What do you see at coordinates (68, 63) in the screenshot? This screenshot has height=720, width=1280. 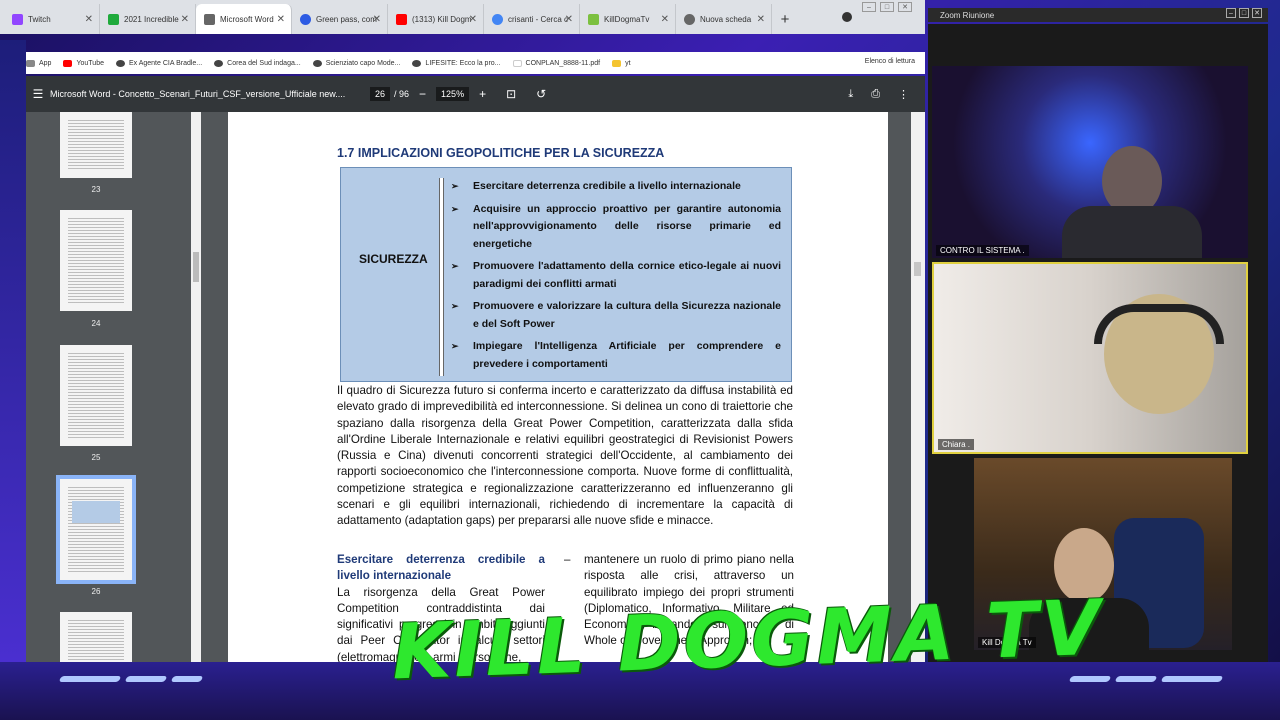 I see `youtube-icon` at bounding box center [68, 63].